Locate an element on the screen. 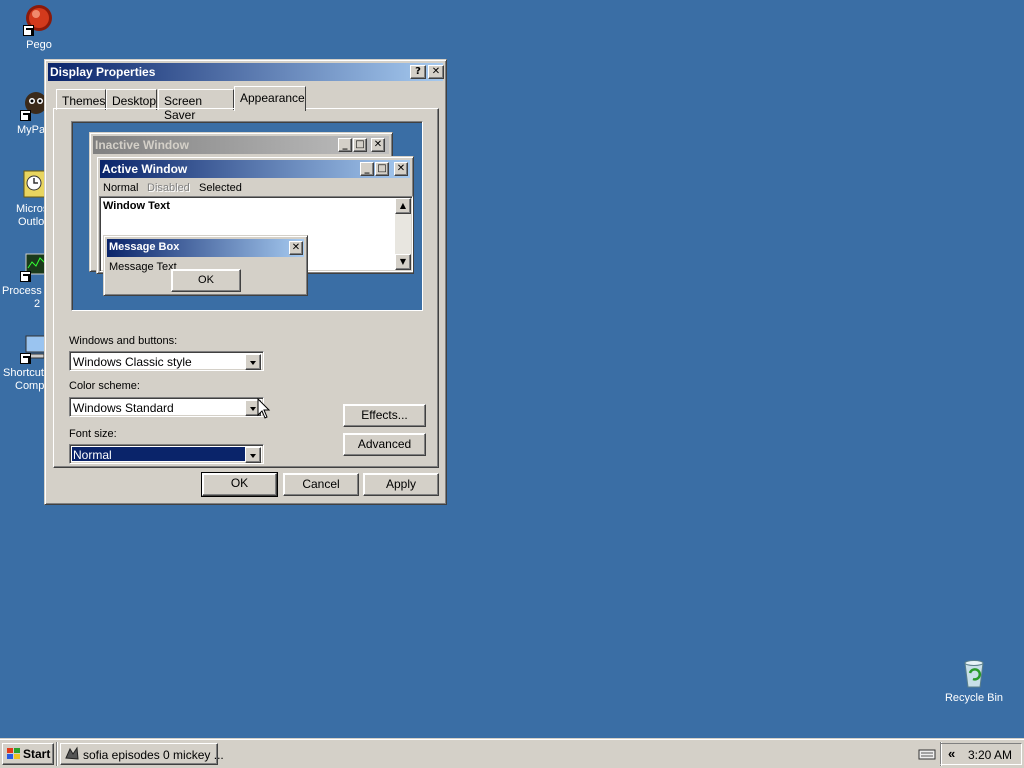 The width and height of the screenshot is (1024, 768). mouse-cursor-icon is located at coordinates (264, 408).